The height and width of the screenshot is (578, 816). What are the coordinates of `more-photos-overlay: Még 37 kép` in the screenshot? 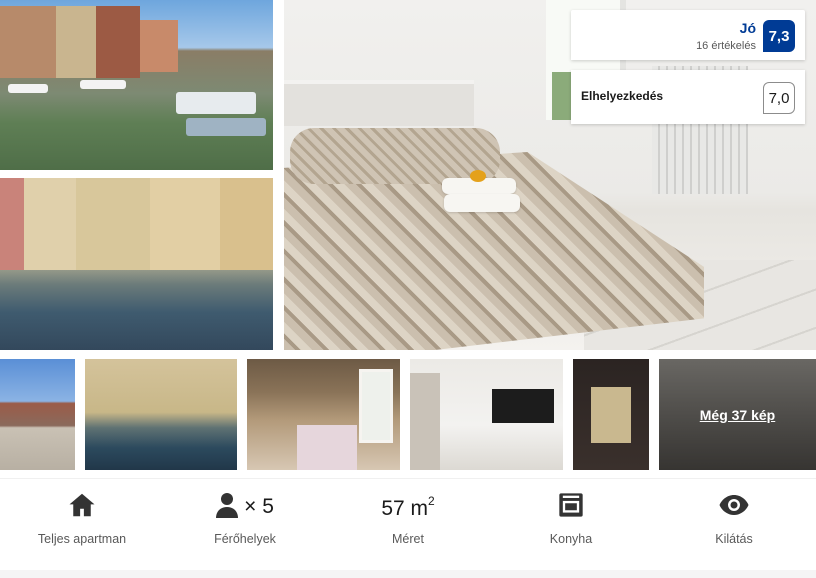 It's located at (737, 414).